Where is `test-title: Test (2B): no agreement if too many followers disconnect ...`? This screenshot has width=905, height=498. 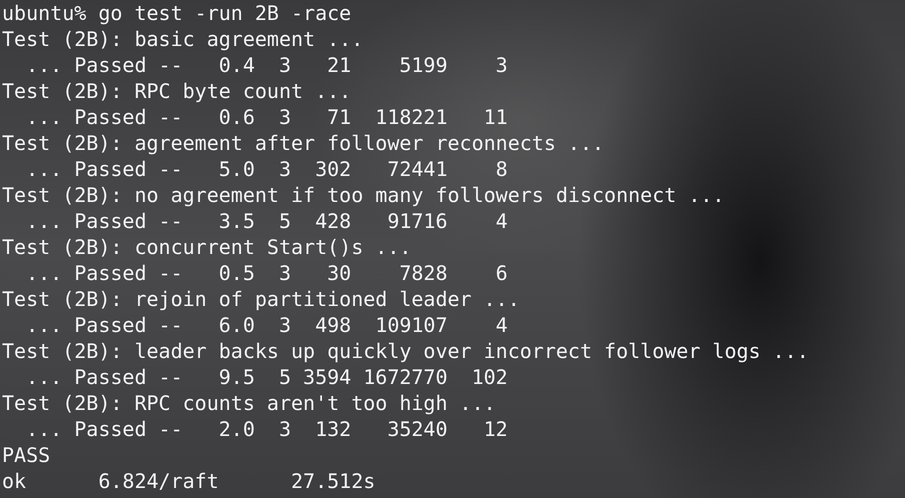 test-title: Test (2B): no agreement if too many followers disconnect ... is located at coordinates (363, 195).